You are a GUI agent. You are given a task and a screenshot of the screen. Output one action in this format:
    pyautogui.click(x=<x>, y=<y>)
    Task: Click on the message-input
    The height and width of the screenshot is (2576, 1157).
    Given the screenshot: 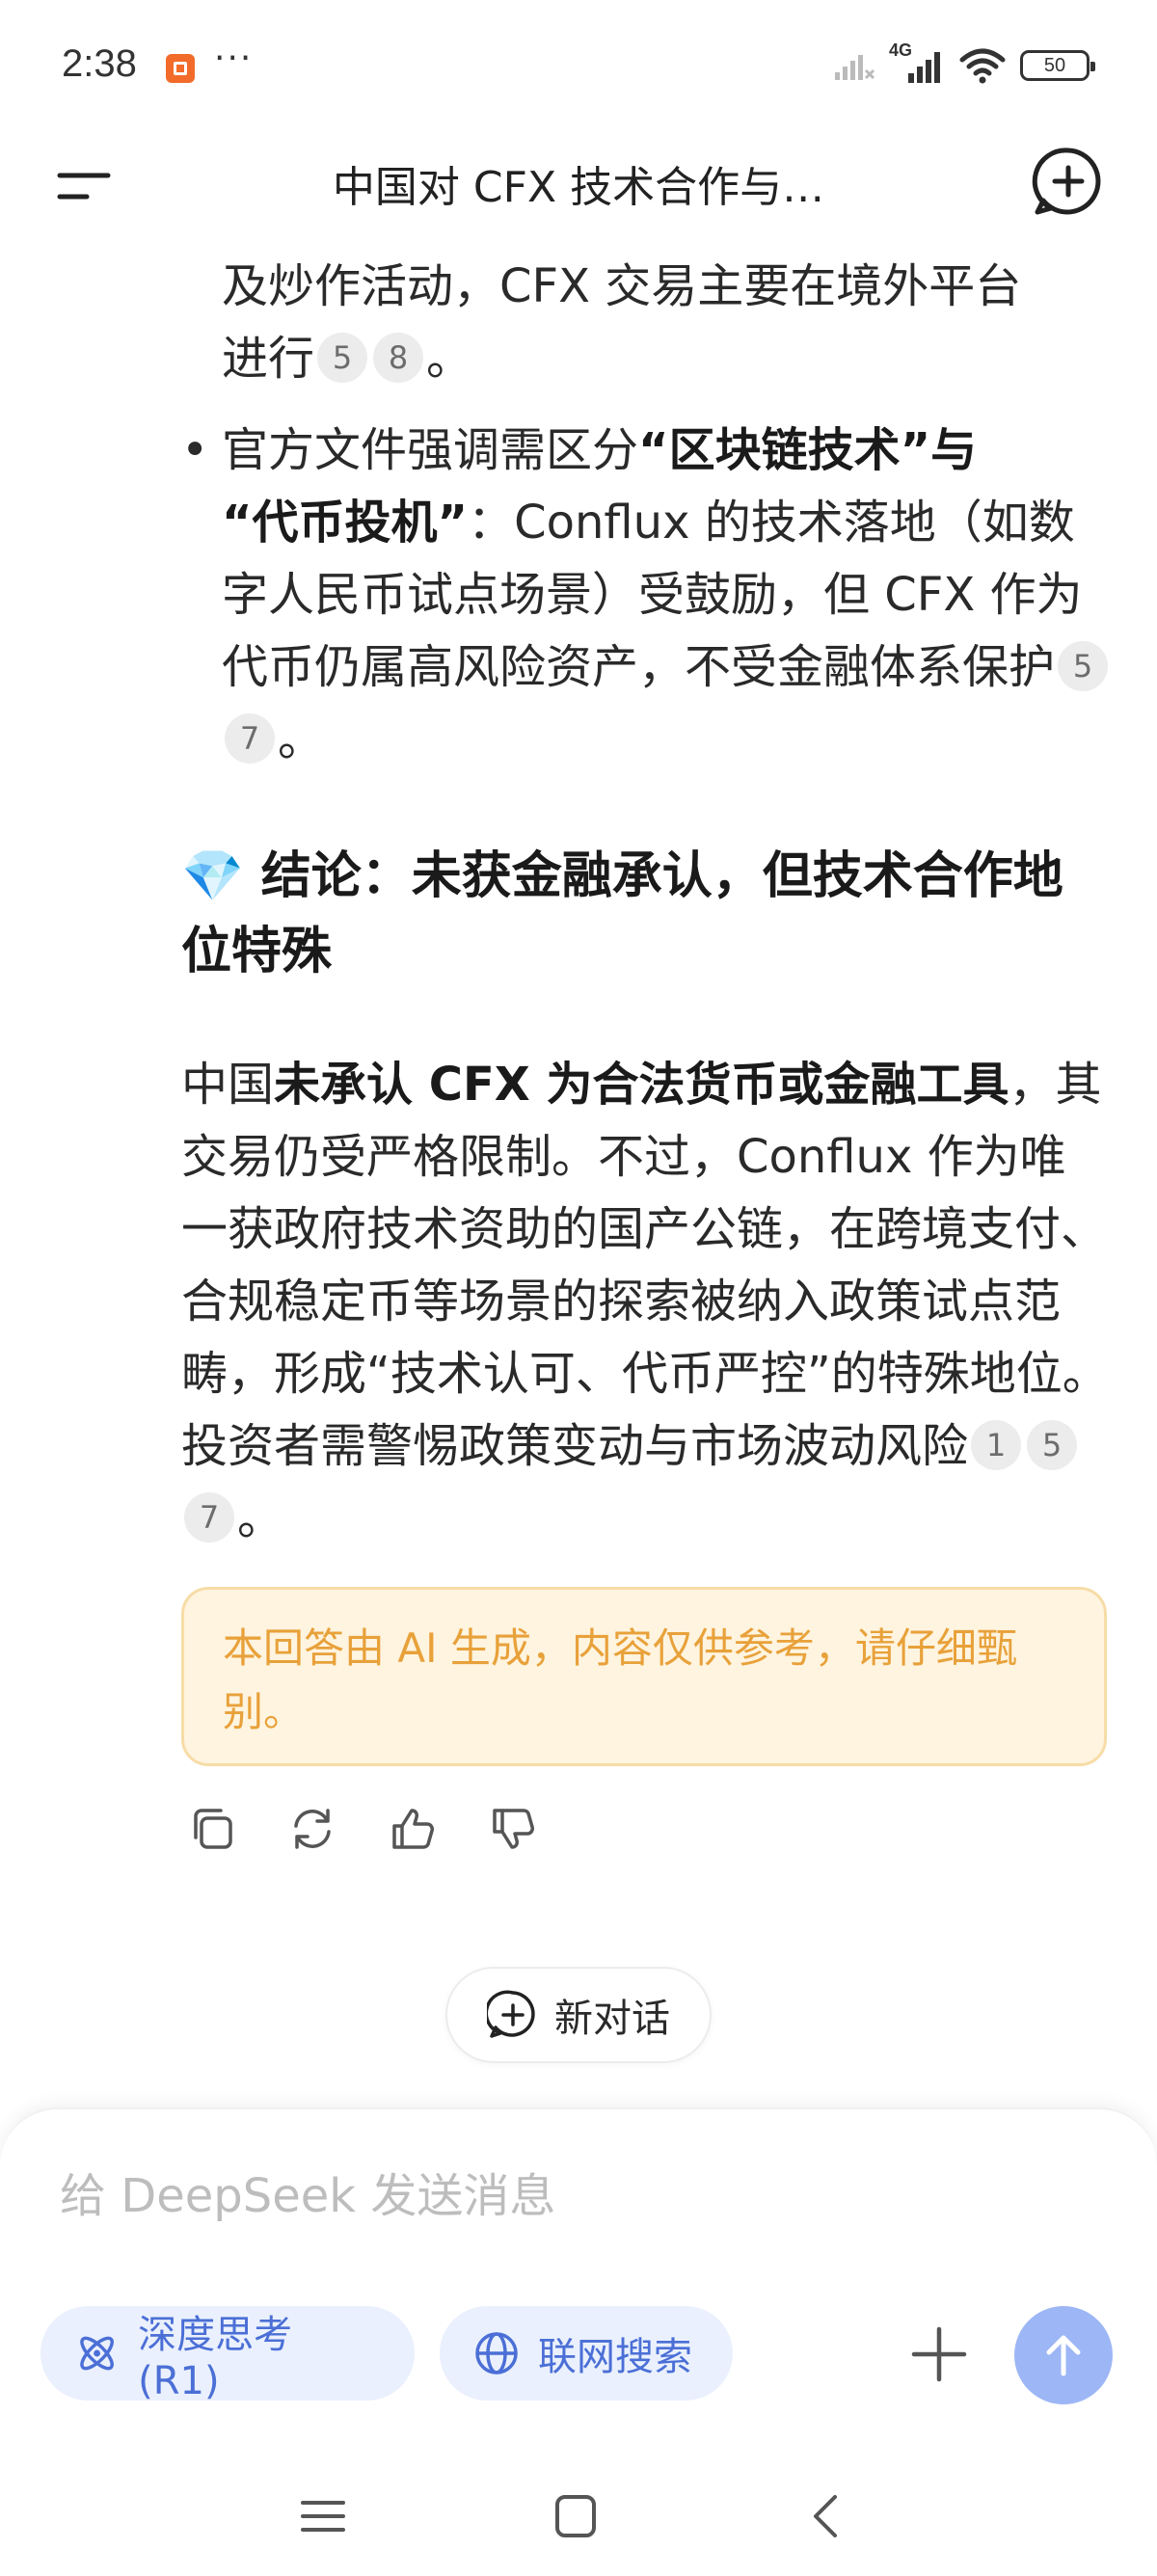 What is the action you would take?
    pyautogui.click(x=494, y=2197)
    